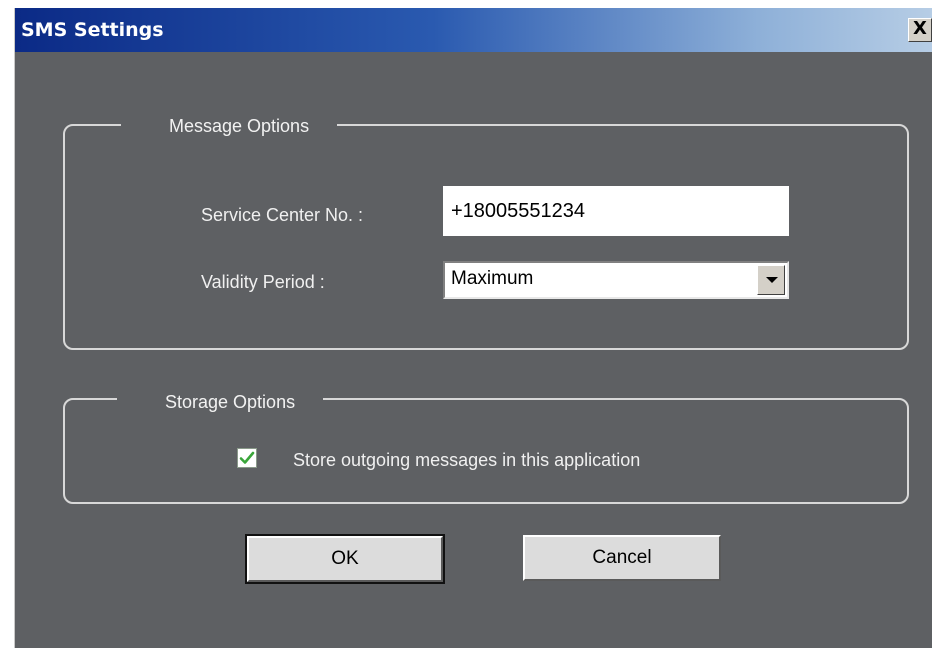 This screenshot has width=932, height=648. I want to click on title-bar: SMS Settings X, so click(473, 30).